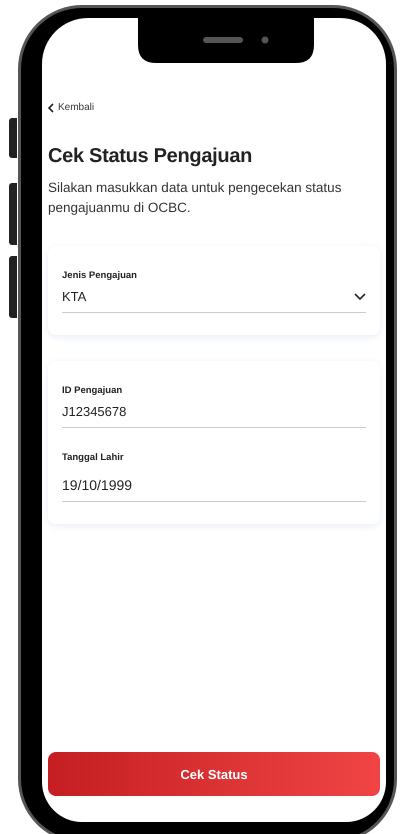  What do you see at coordinates (51, 107) in the screenshot?
I see `back-chevron-icon` at bounding box center [51, 107].